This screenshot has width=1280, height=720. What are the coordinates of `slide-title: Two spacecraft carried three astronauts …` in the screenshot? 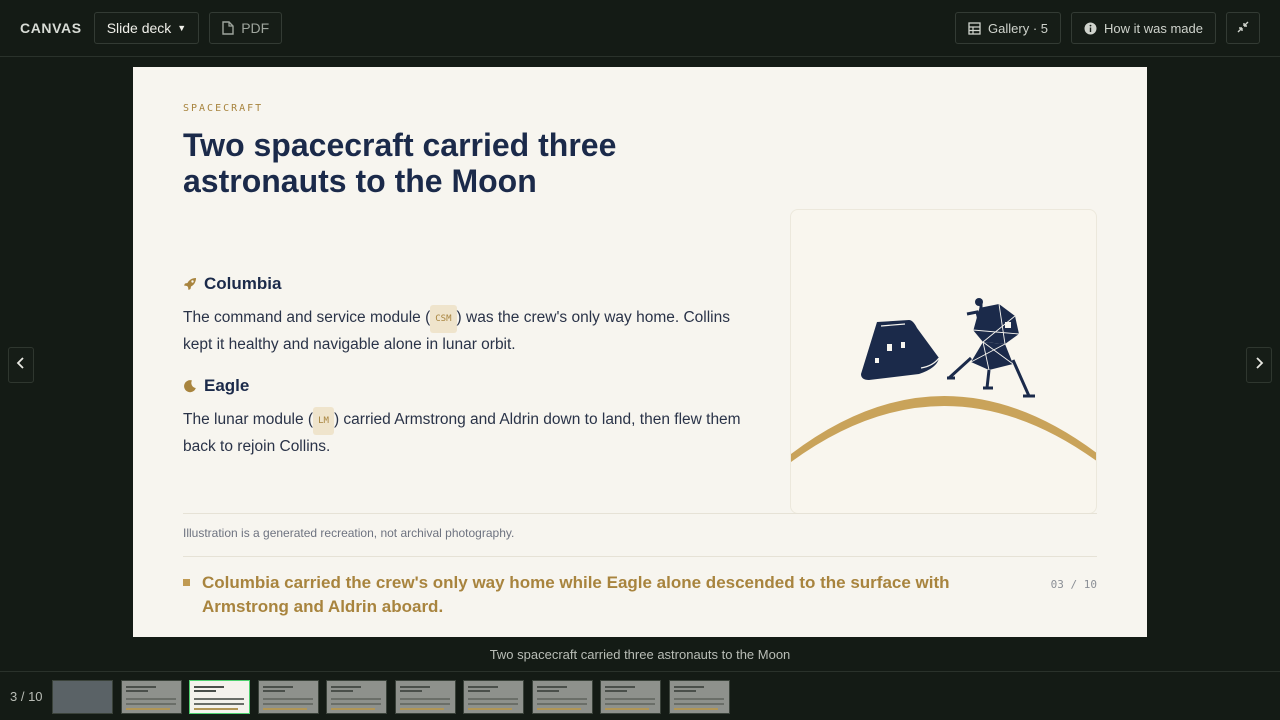 It's located at (400, 163).